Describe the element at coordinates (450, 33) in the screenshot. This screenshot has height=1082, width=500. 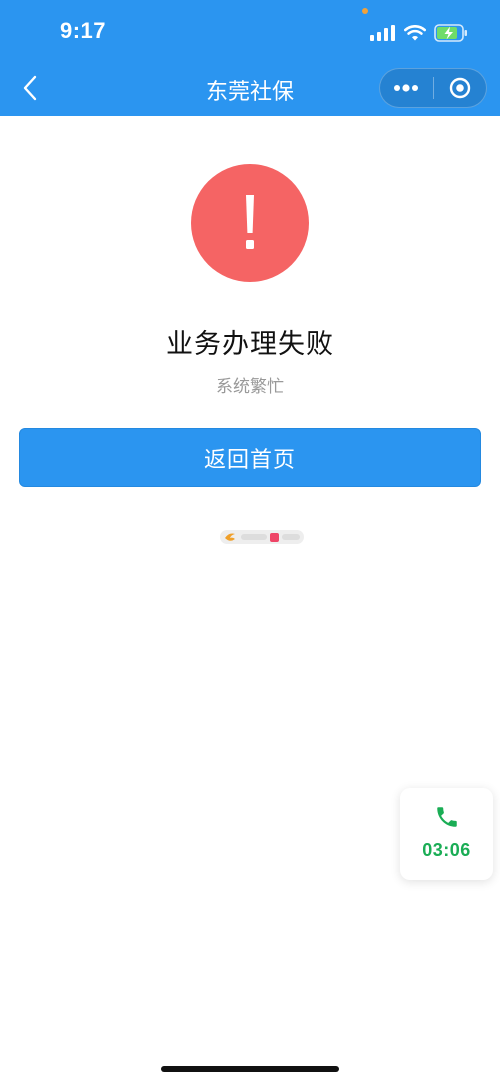
I see `battery-charging-icon` at that location.